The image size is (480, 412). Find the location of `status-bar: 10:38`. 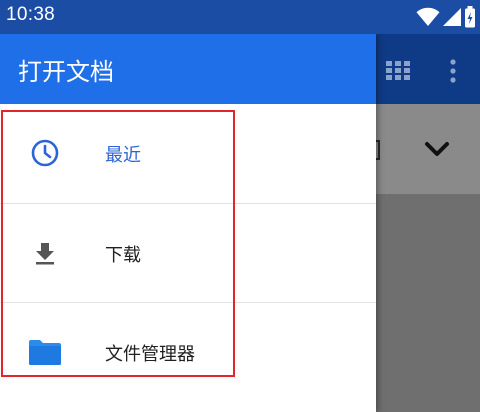

status-bar: 10:38 is located at coordinates (240, 17).